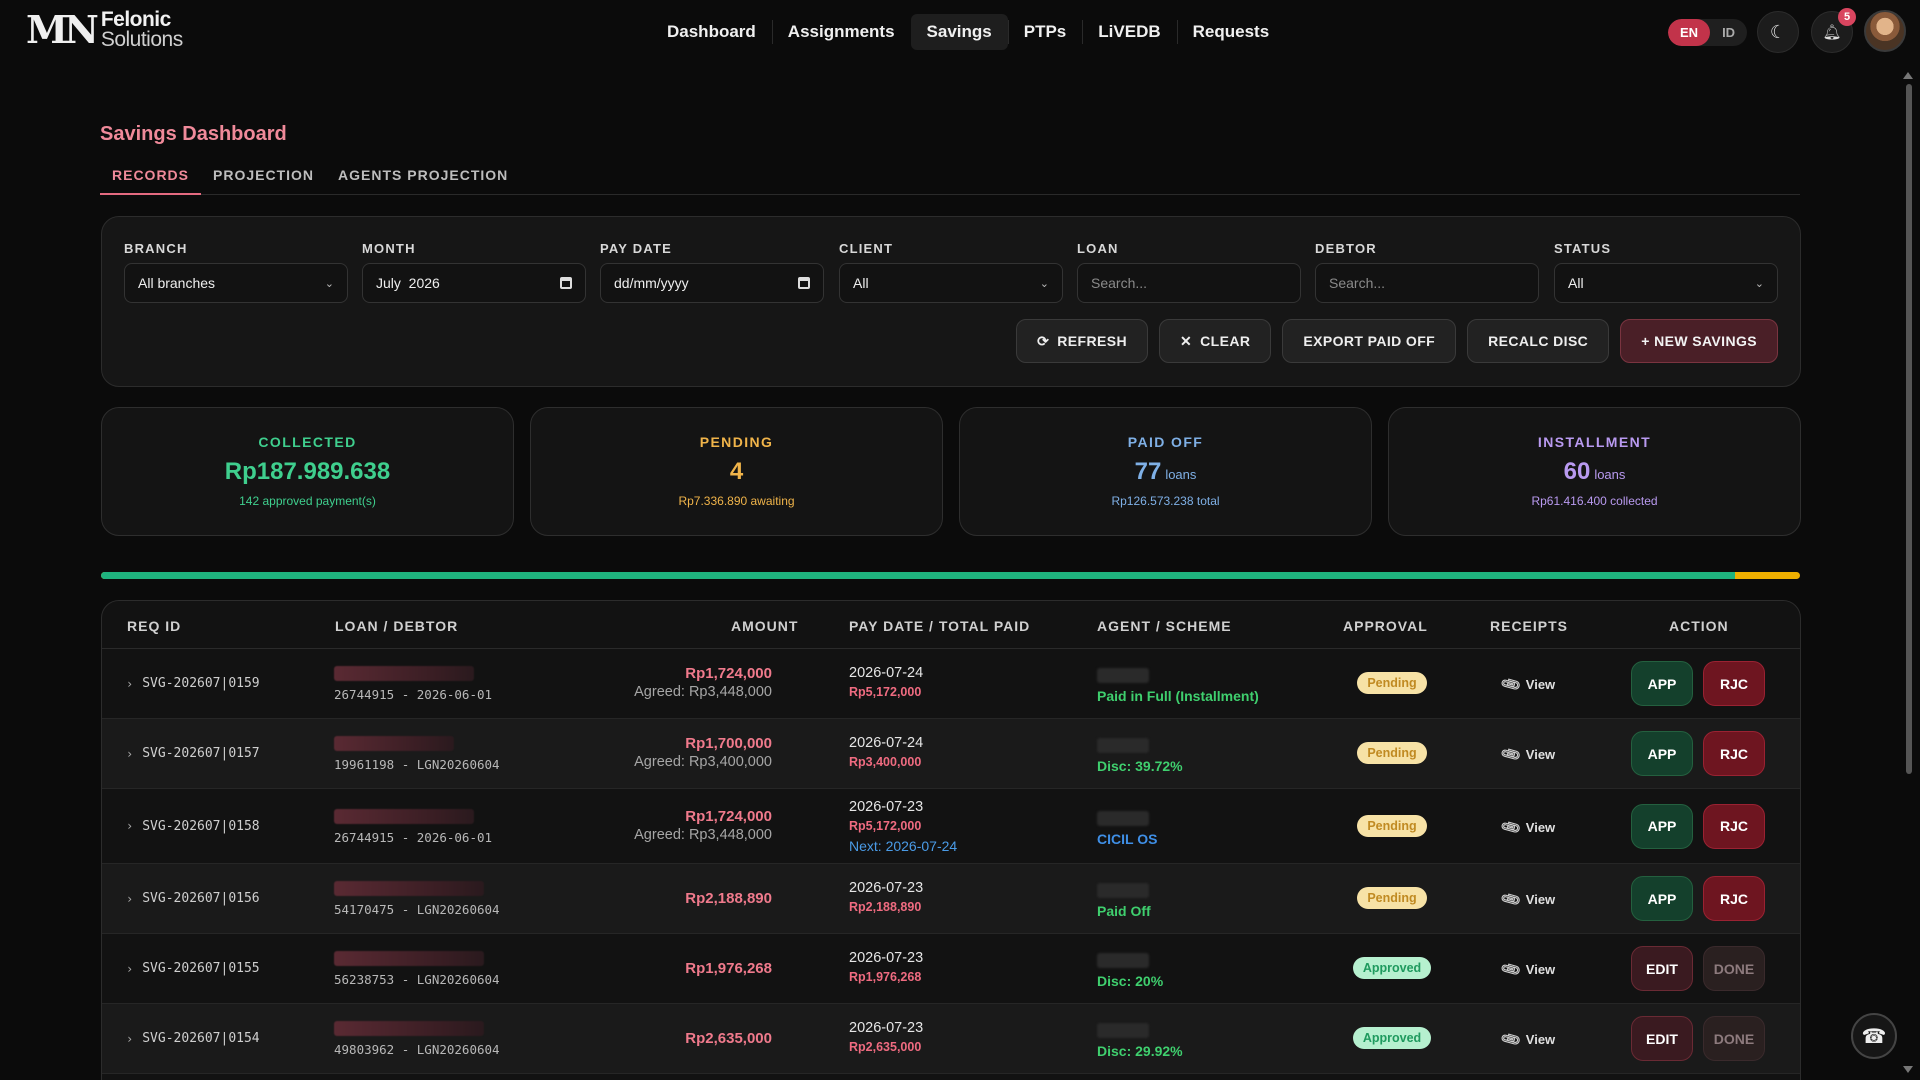  I want to click on stat-installment-value: 60, so click(1577, 471).